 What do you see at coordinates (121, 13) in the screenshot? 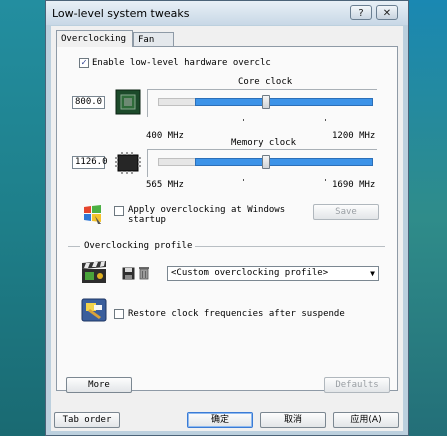
I see `window-title: Low-level system tweaks` at bounding box center [121, 13].